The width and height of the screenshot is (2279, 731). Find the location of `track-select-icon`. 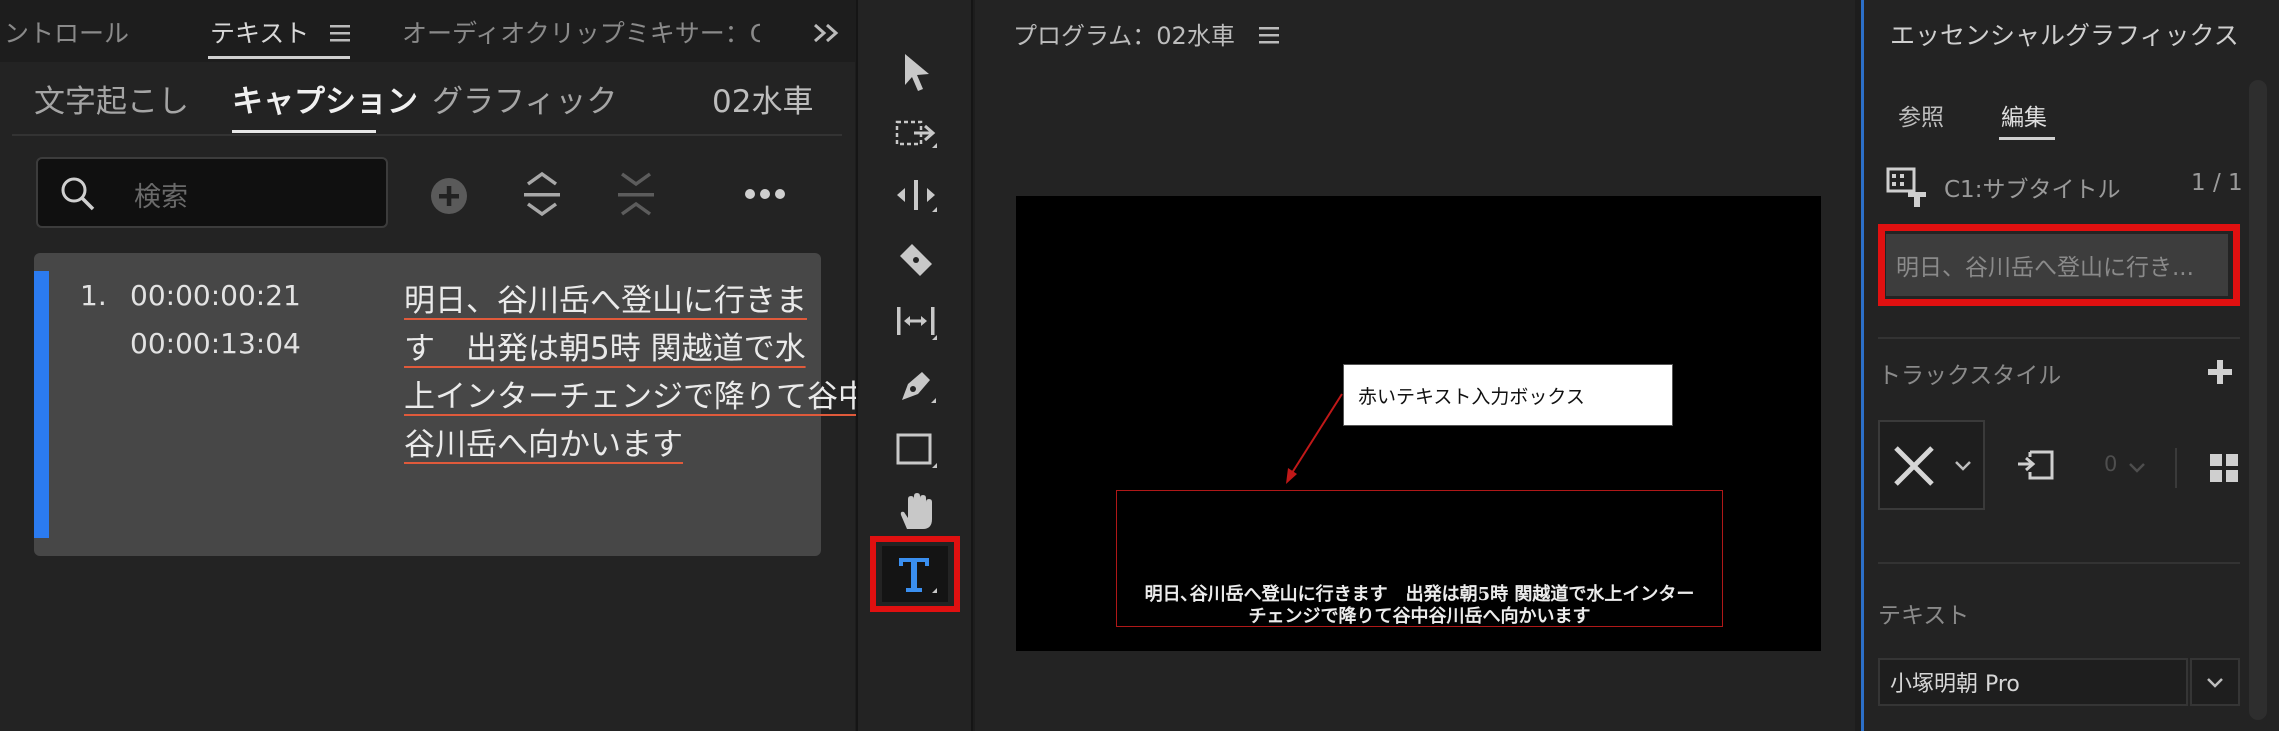

track-select-icon is located at coordinates (916, 134).